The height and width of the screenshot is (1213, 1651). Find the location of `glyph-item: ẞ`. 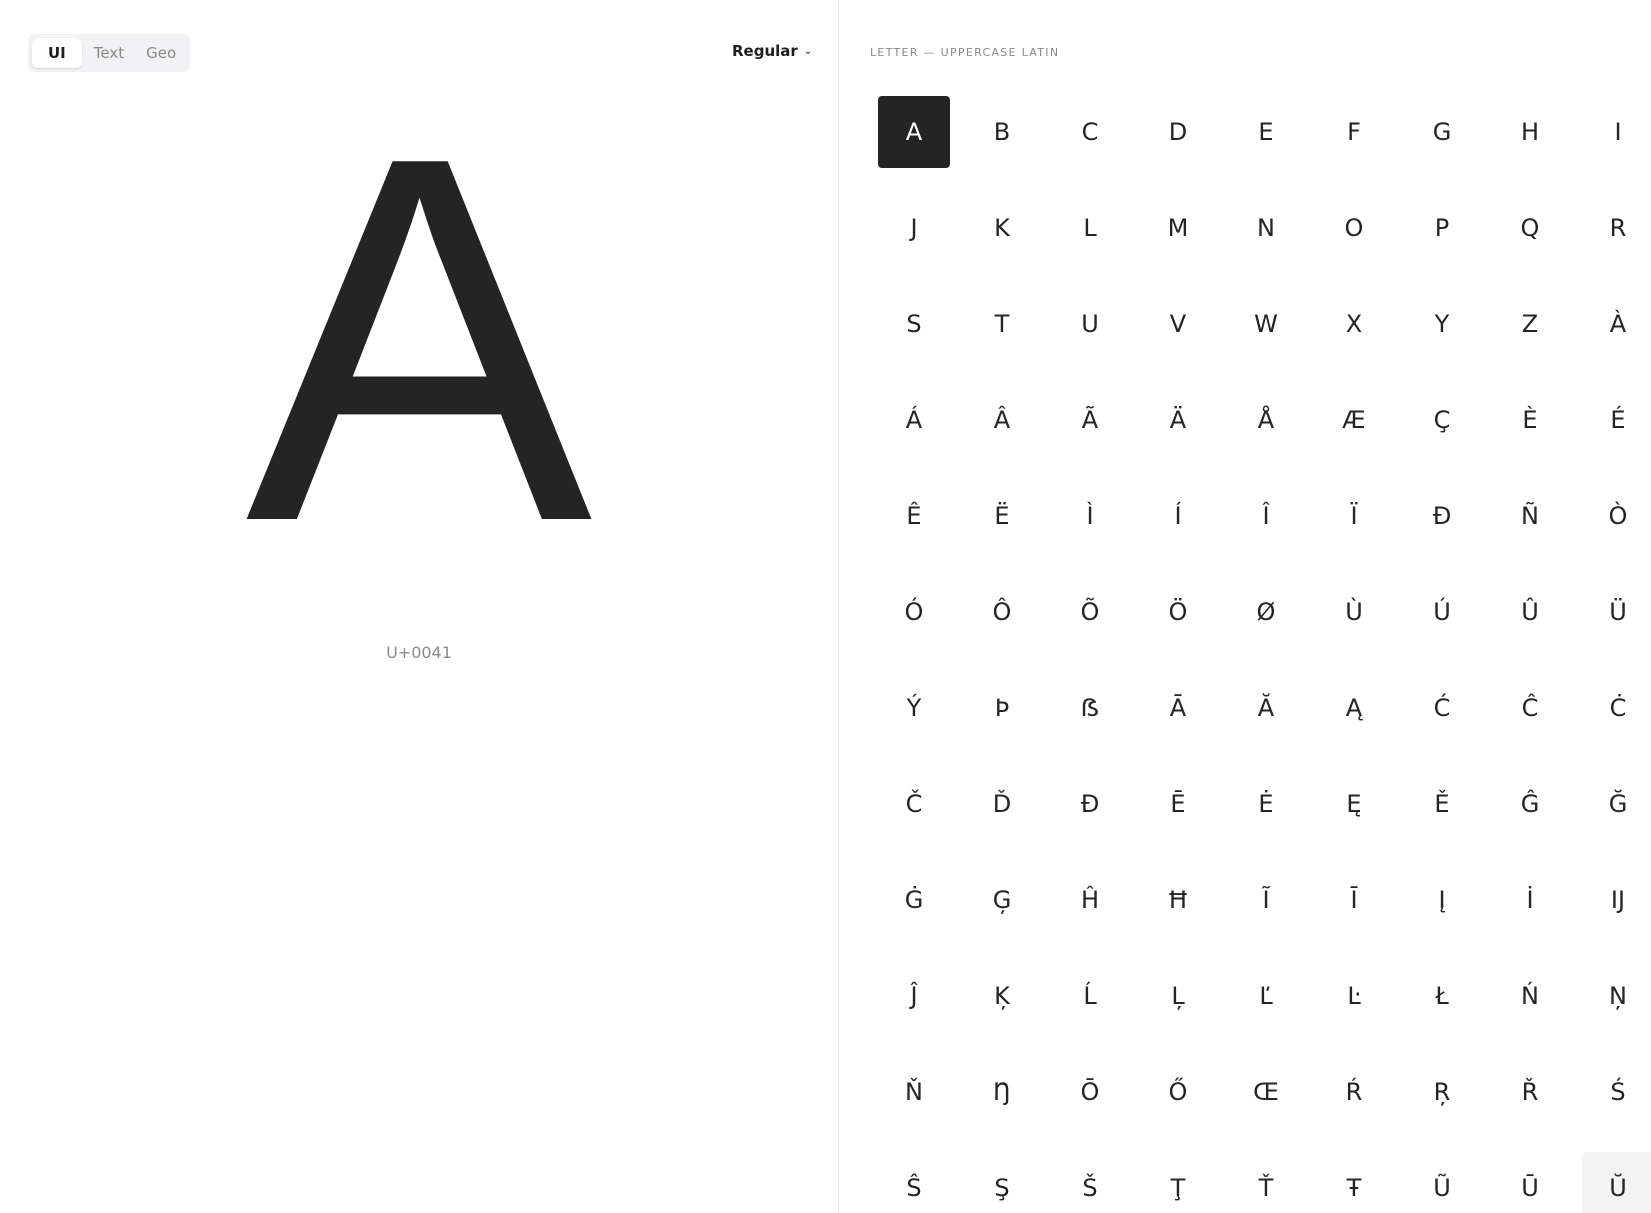

glyph-item: ẞ is located at coordinates (1090, 708).